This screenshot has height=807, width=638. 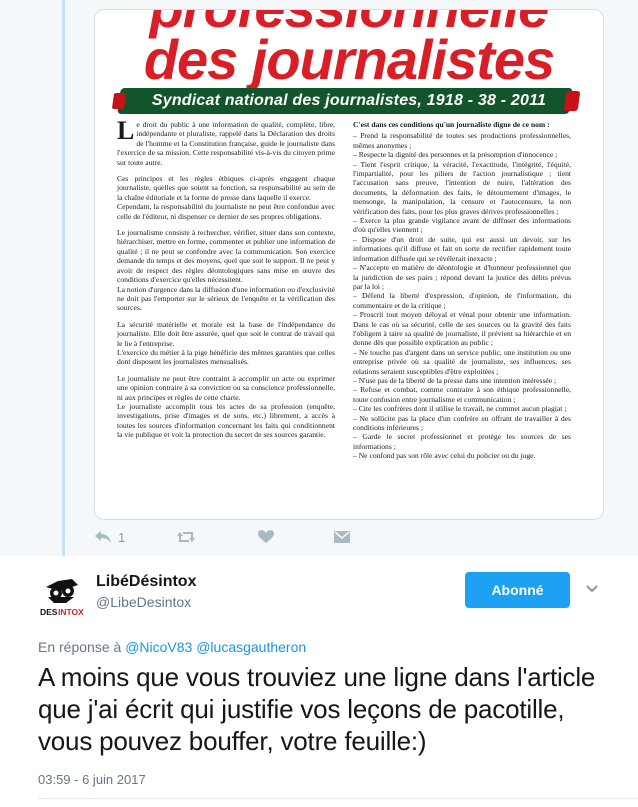 I want to click on timestamp: 03:59 - 6 juin 2017, so click(x=92, y=779).